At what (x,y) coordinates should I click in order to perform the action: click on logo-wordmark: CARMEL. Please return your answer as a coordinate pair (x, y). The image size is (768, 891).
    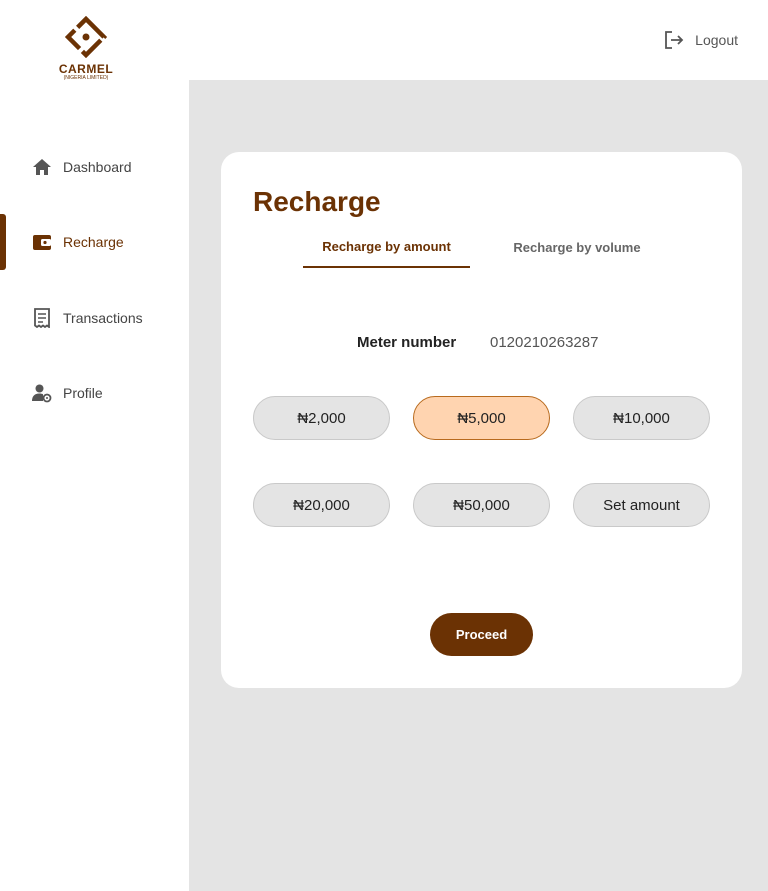
    Looking at the image, I should click on (86, 69).